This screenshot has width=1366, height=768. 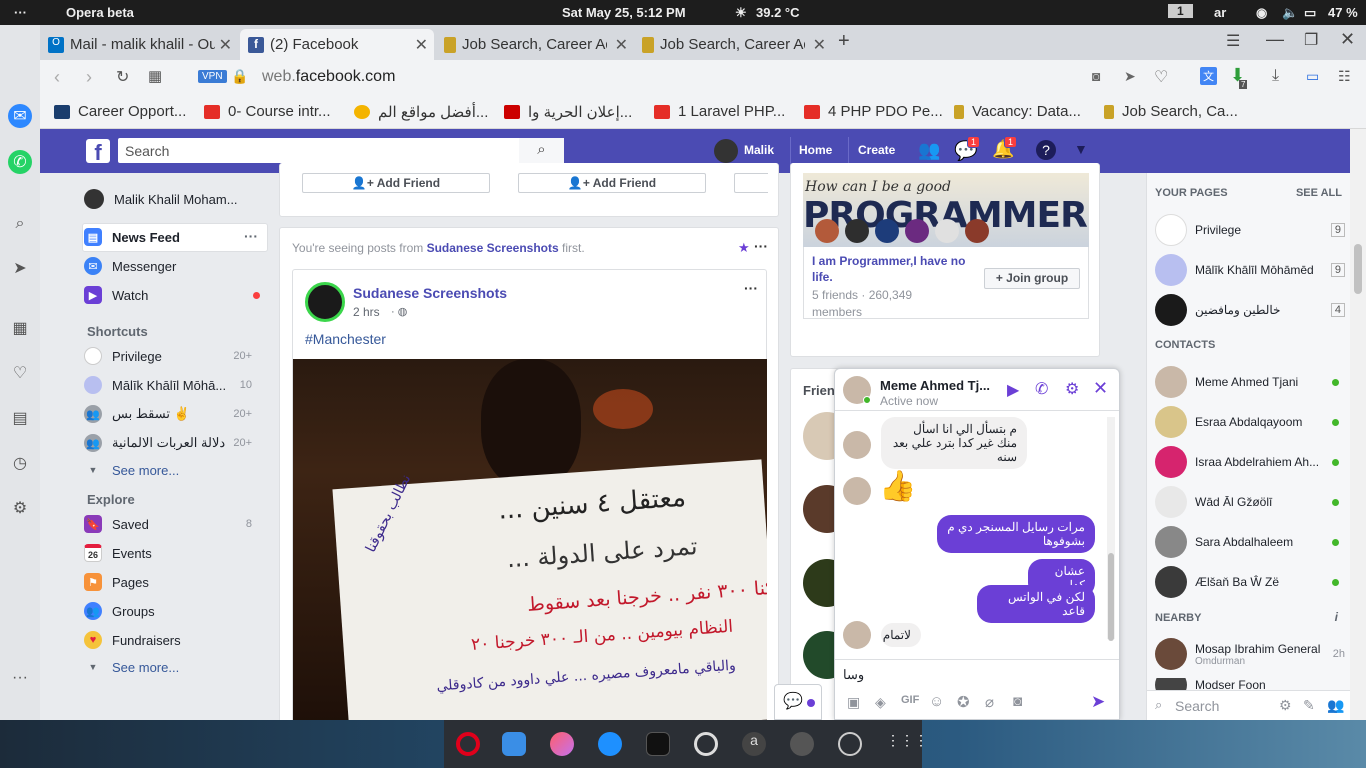 What do you see at coordinates (98, 152) in the screenshot?
I see `facebook-logo-icon: f` at bounding box center [98, 152].